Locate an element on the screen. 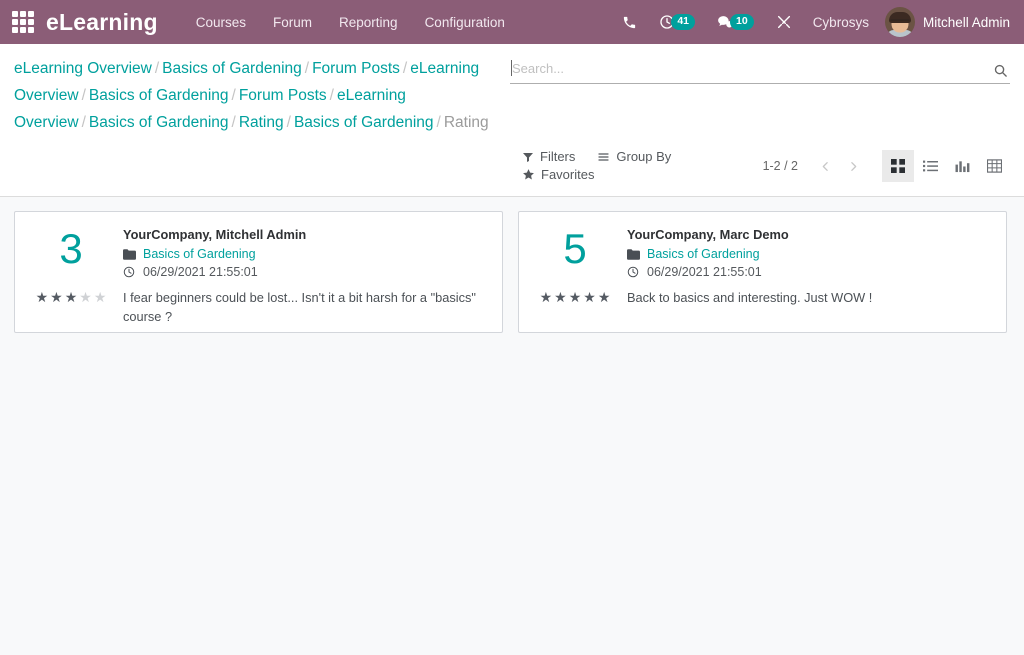 Image resolution: width=1024 pixels, height=655 pixels. menu-item-forum: Forum is located at coordinates (292, 22).